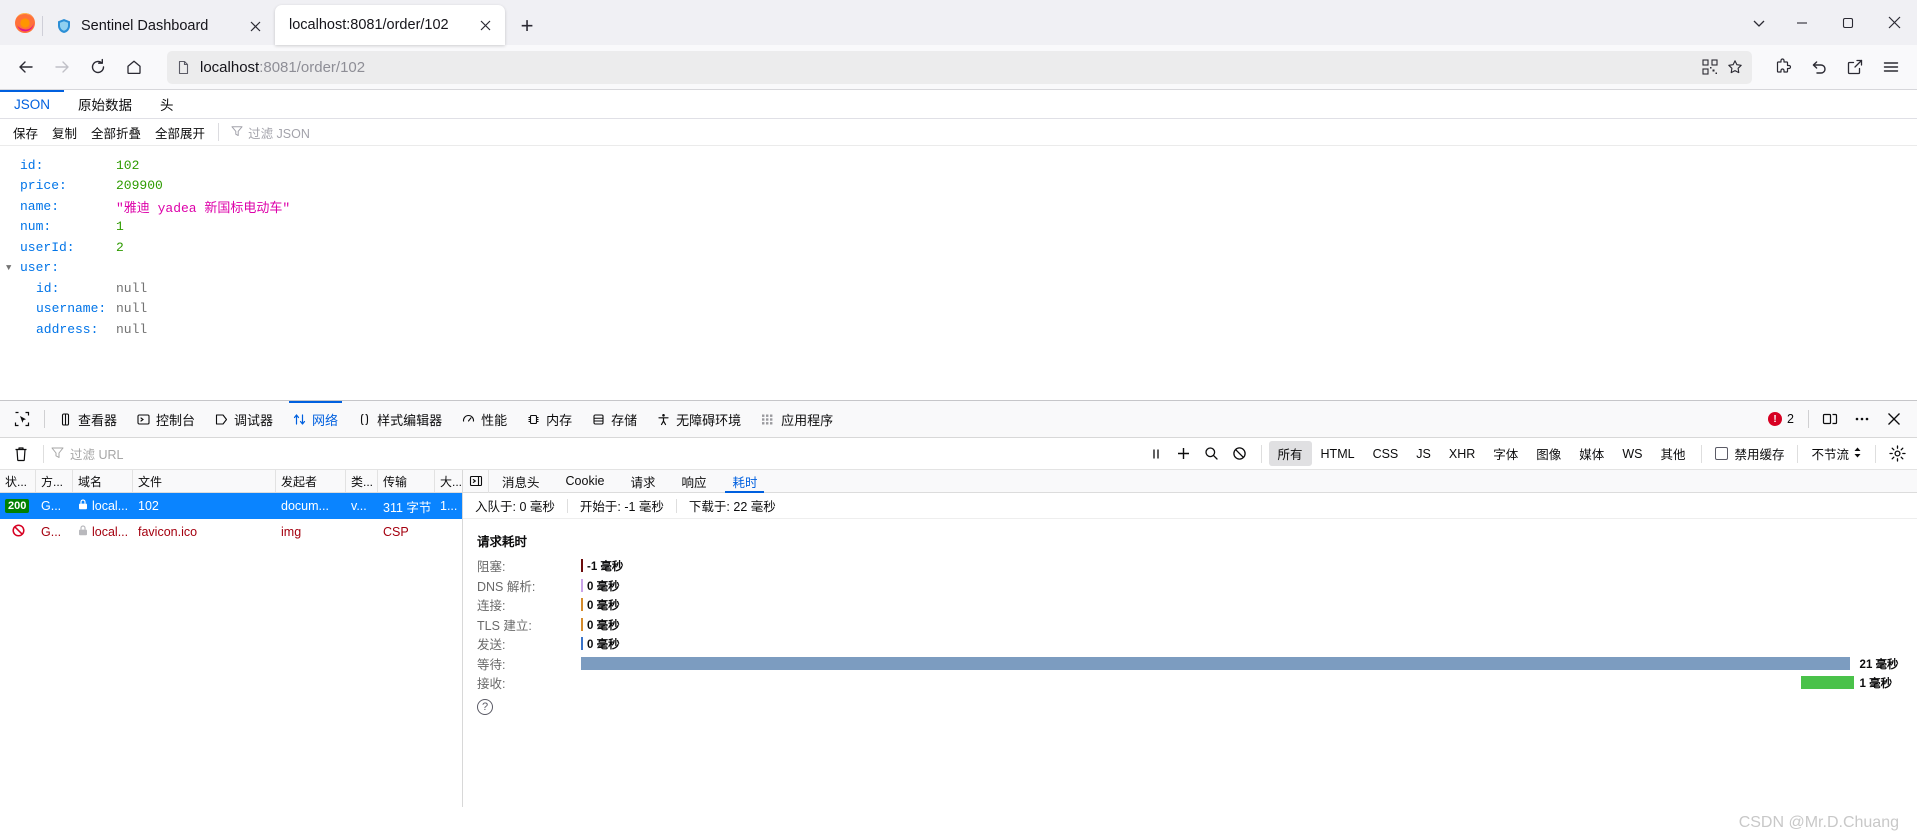 This screenshot has height=838, width=1917. I want to click on devtools-tab-console: 控制台, so click(166, 419).